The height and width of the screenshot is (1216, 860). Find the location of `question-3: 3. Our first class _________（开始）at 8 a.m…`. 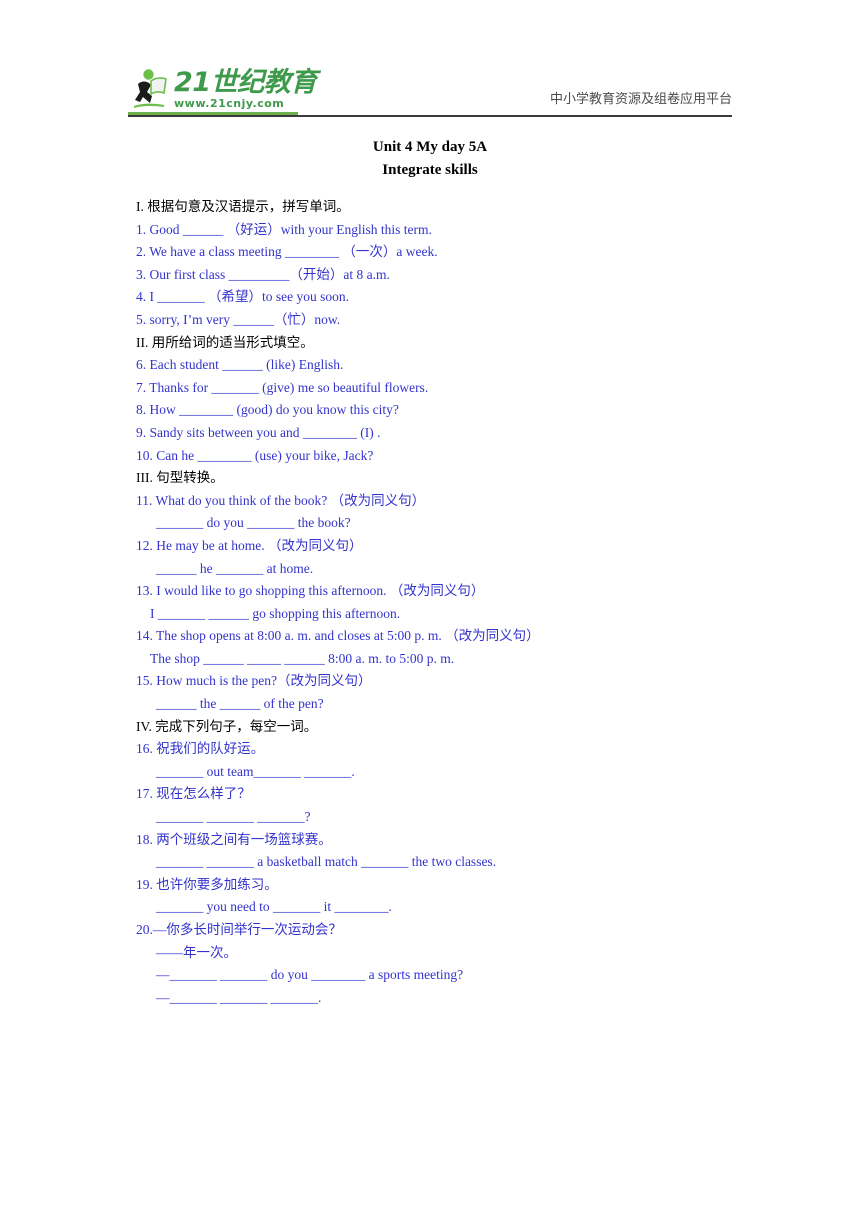

question-3: 3. Our first class _________（开始）at 8 a.m… is located at coordinates (263, 274).